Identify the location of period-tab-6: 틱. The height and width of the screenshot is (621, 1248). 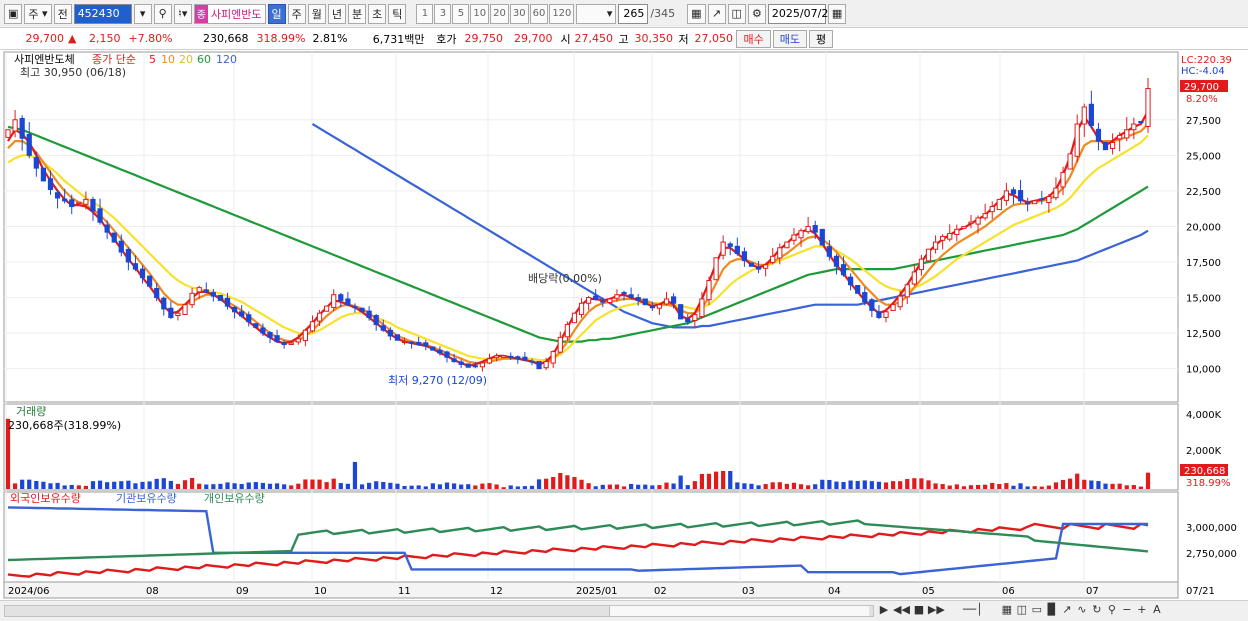
(397, 13).